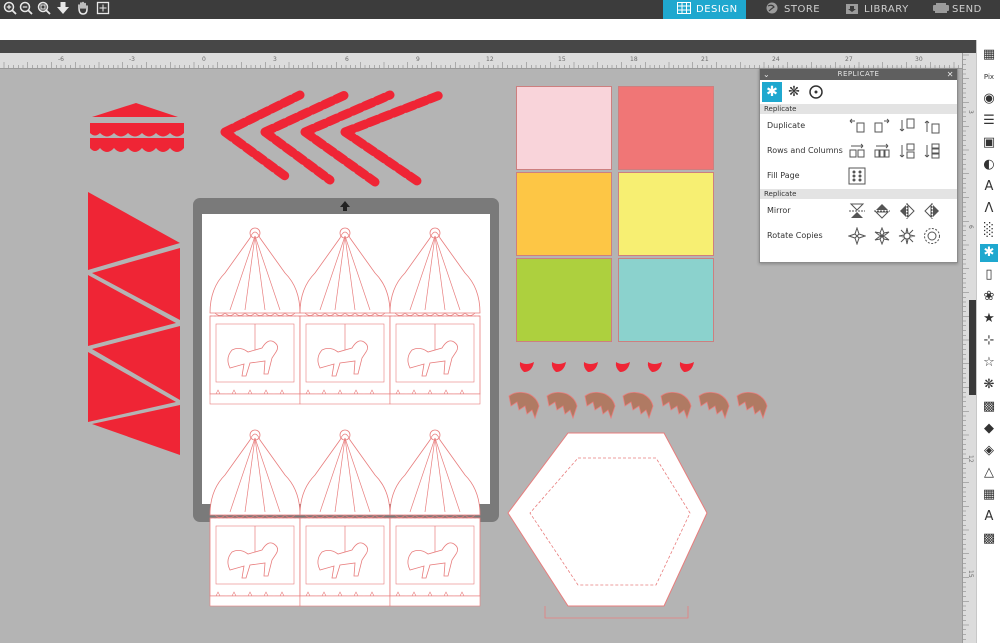 The height and width of the screenshot is (643, 1000). What do you see at coordinates (989, 209) in the screenshot?
I see `text-path-icon: Λ` at bounding box center [989, 209].